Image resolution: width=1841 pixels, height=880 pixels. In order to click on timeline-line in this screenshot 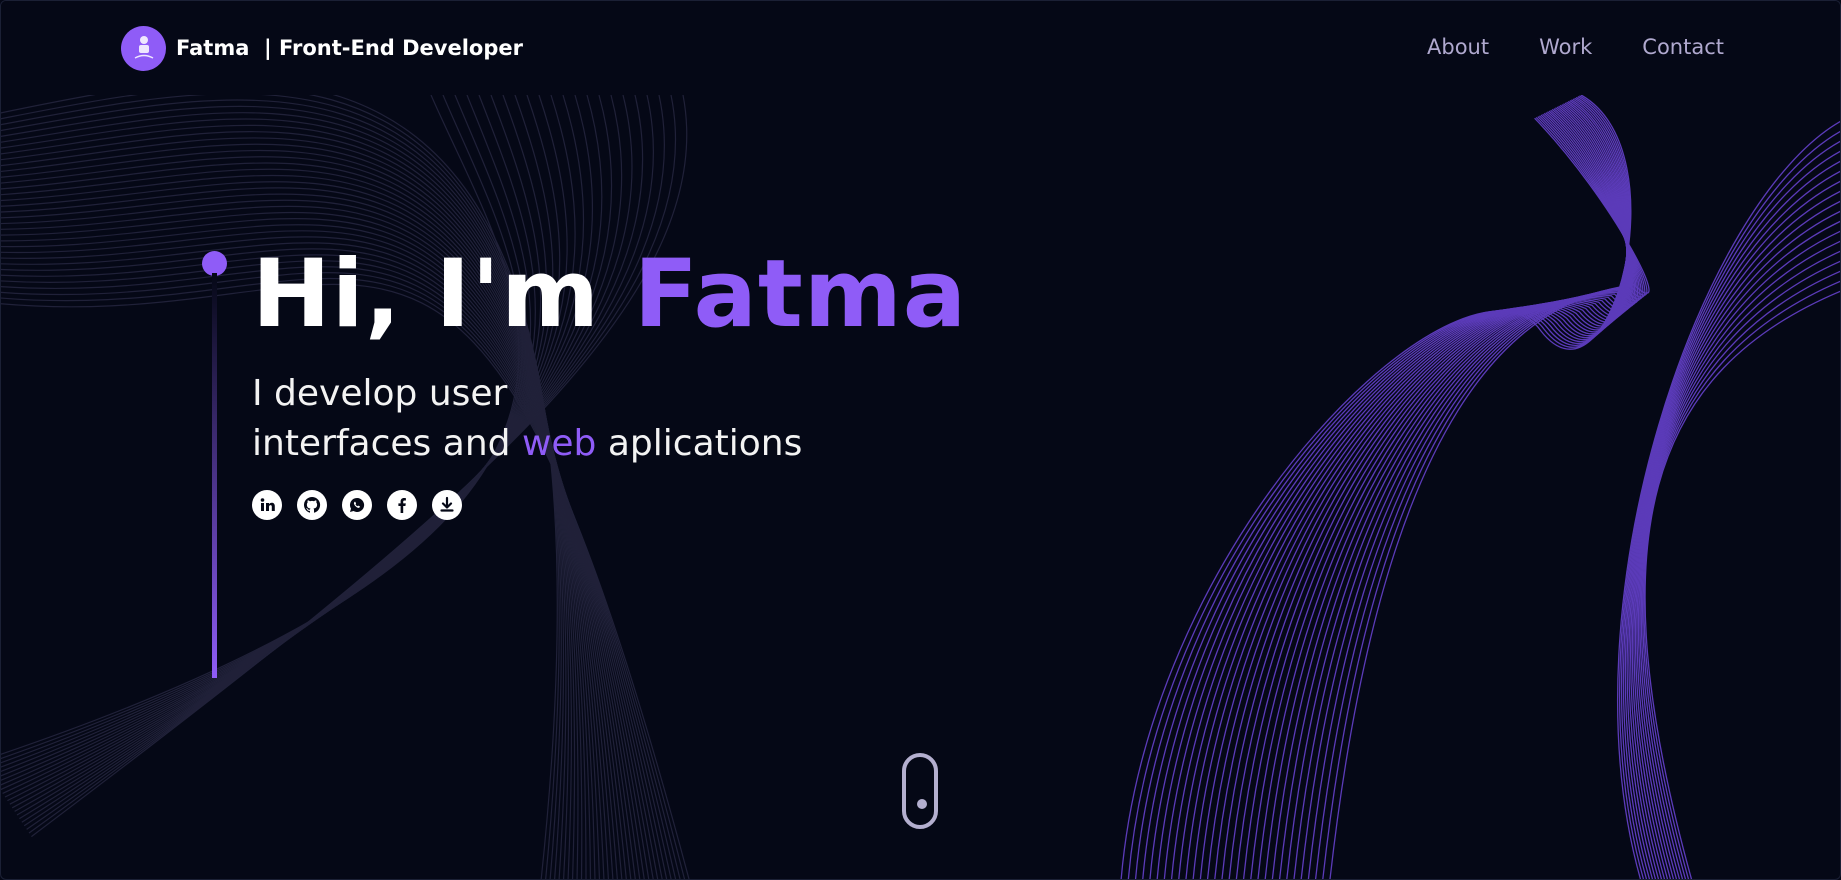, I will do `click(214, 475)`.